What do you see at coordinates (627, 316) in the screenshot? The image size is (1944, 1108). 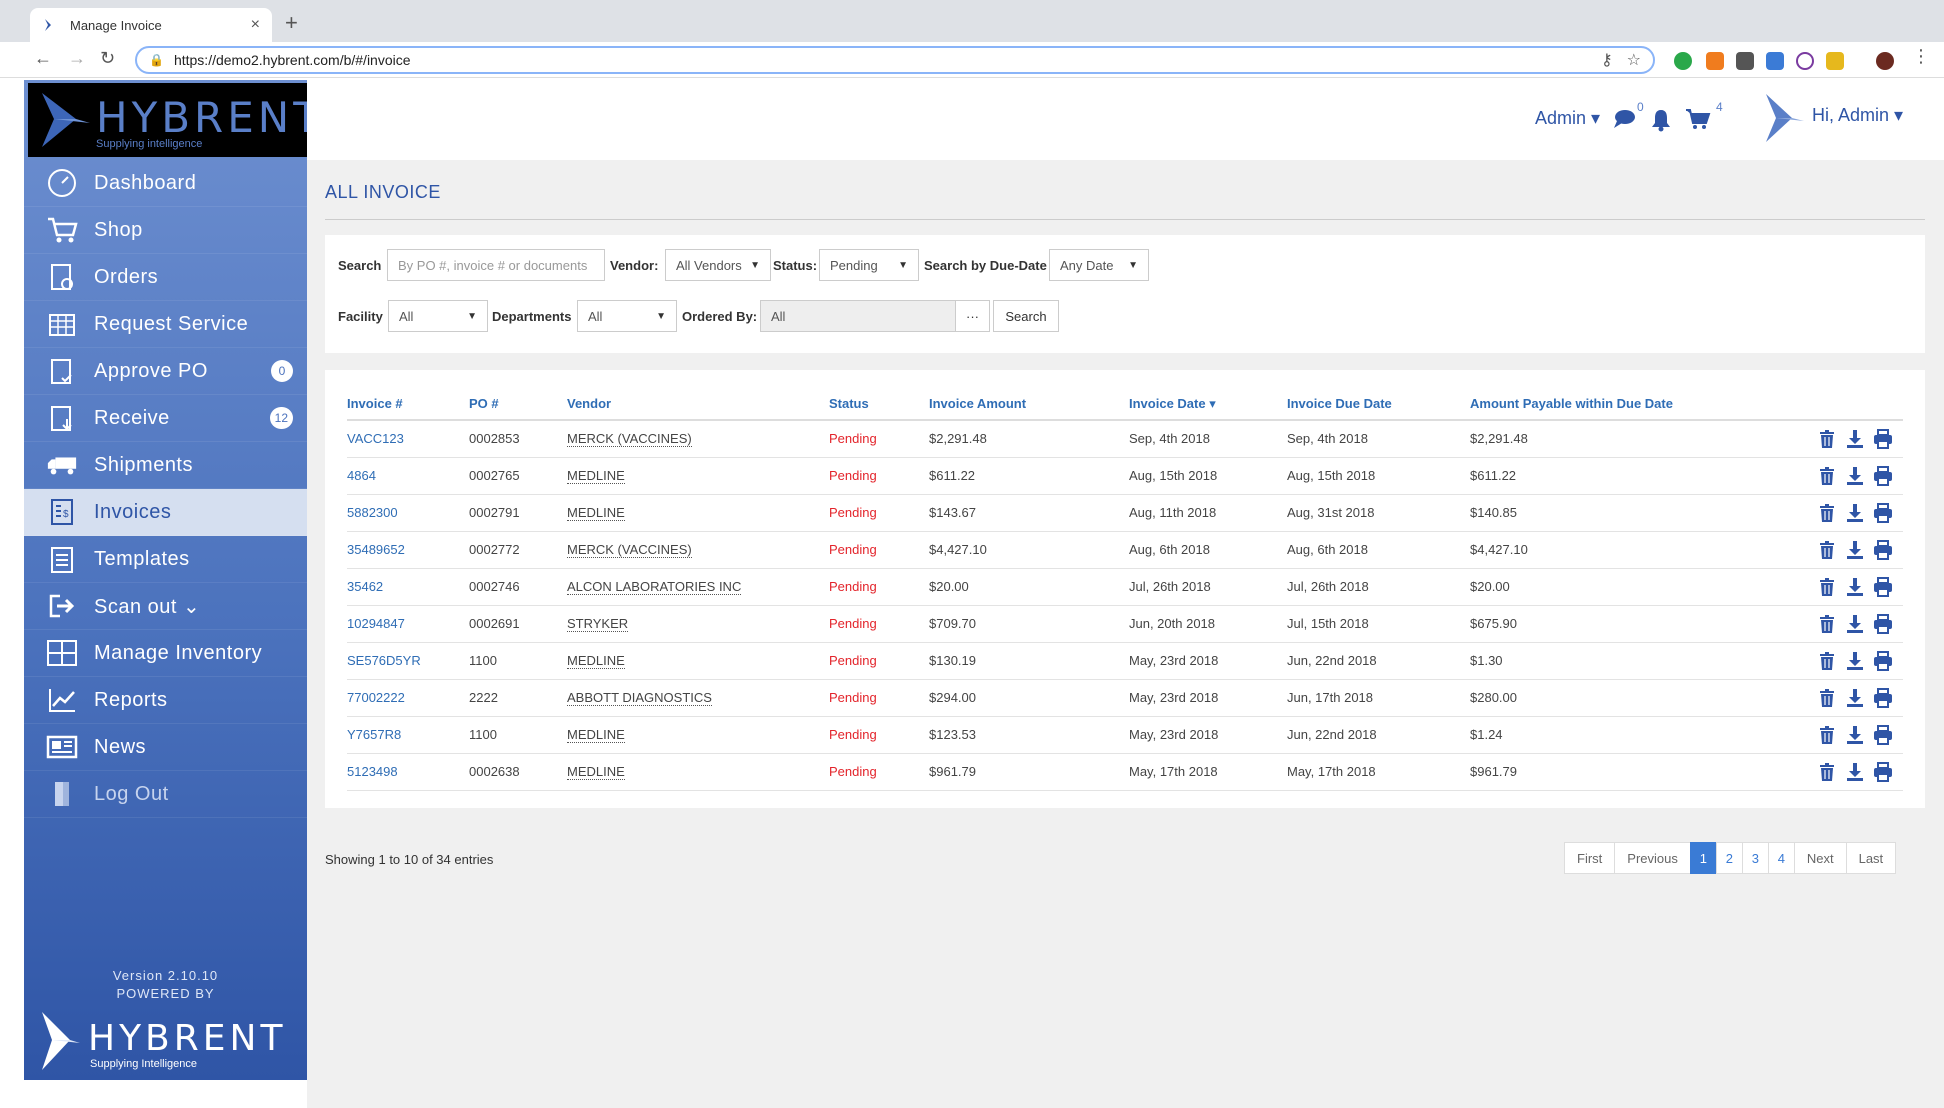 I see `departments-select: All ▼` at bounding box center [627, 316].